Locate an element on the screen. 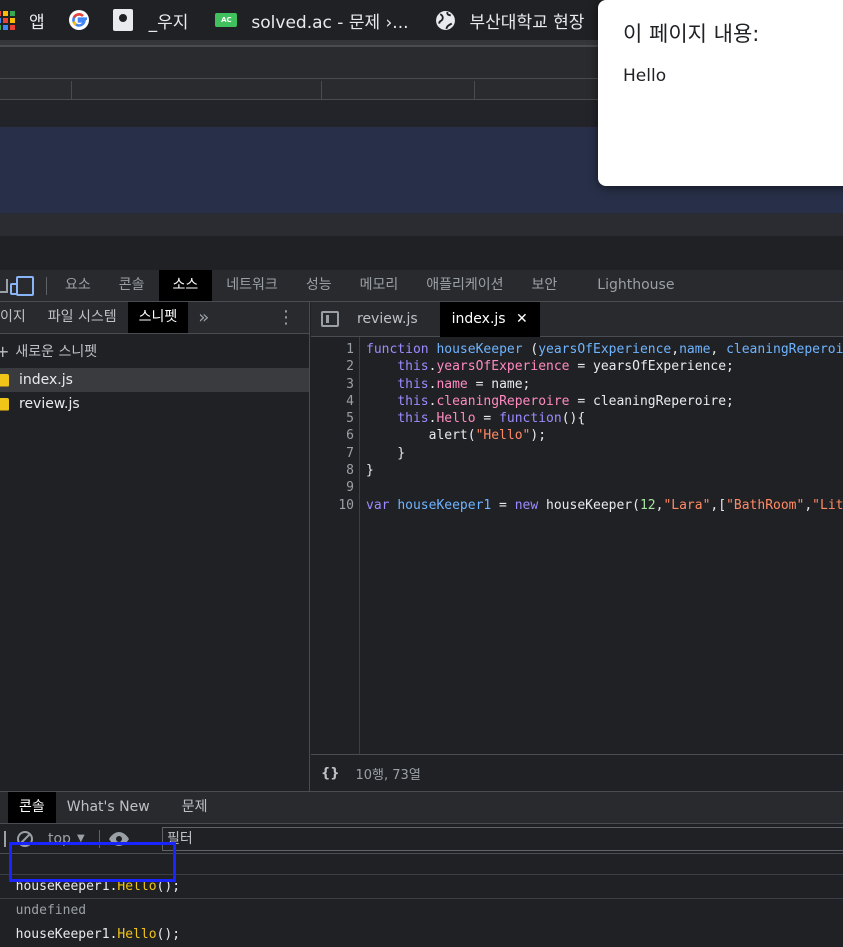 The image size is (843, 947). filter-input: 필터 is located at coordinates (502, 839).